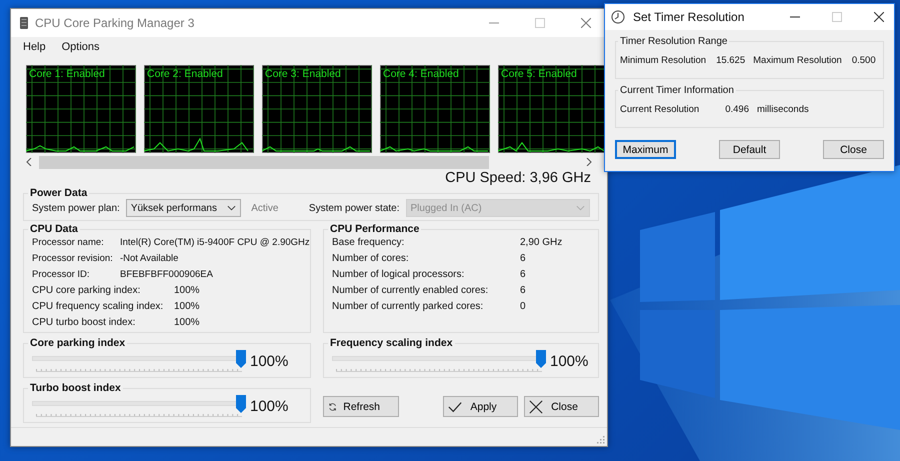 Image resolution: width=900 pixels, height=461 pixels. Describe the element at coordinates (677, 90) in the screenshot. I see `group-title: Current Timer Information` at that location.